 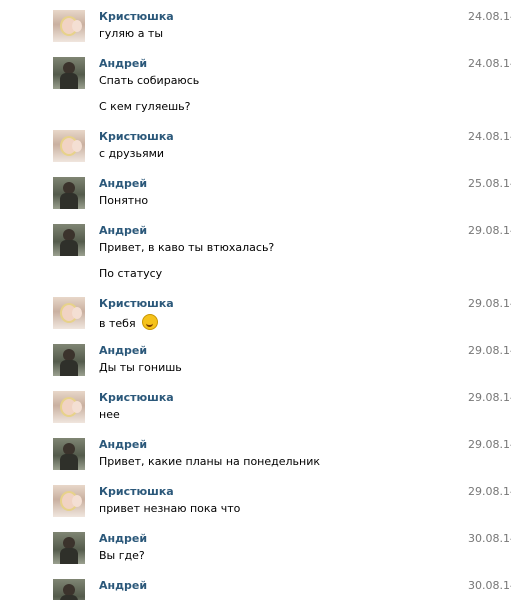 I want to click on message-text: Ды ты гонишь, so click(x=140, y=367).